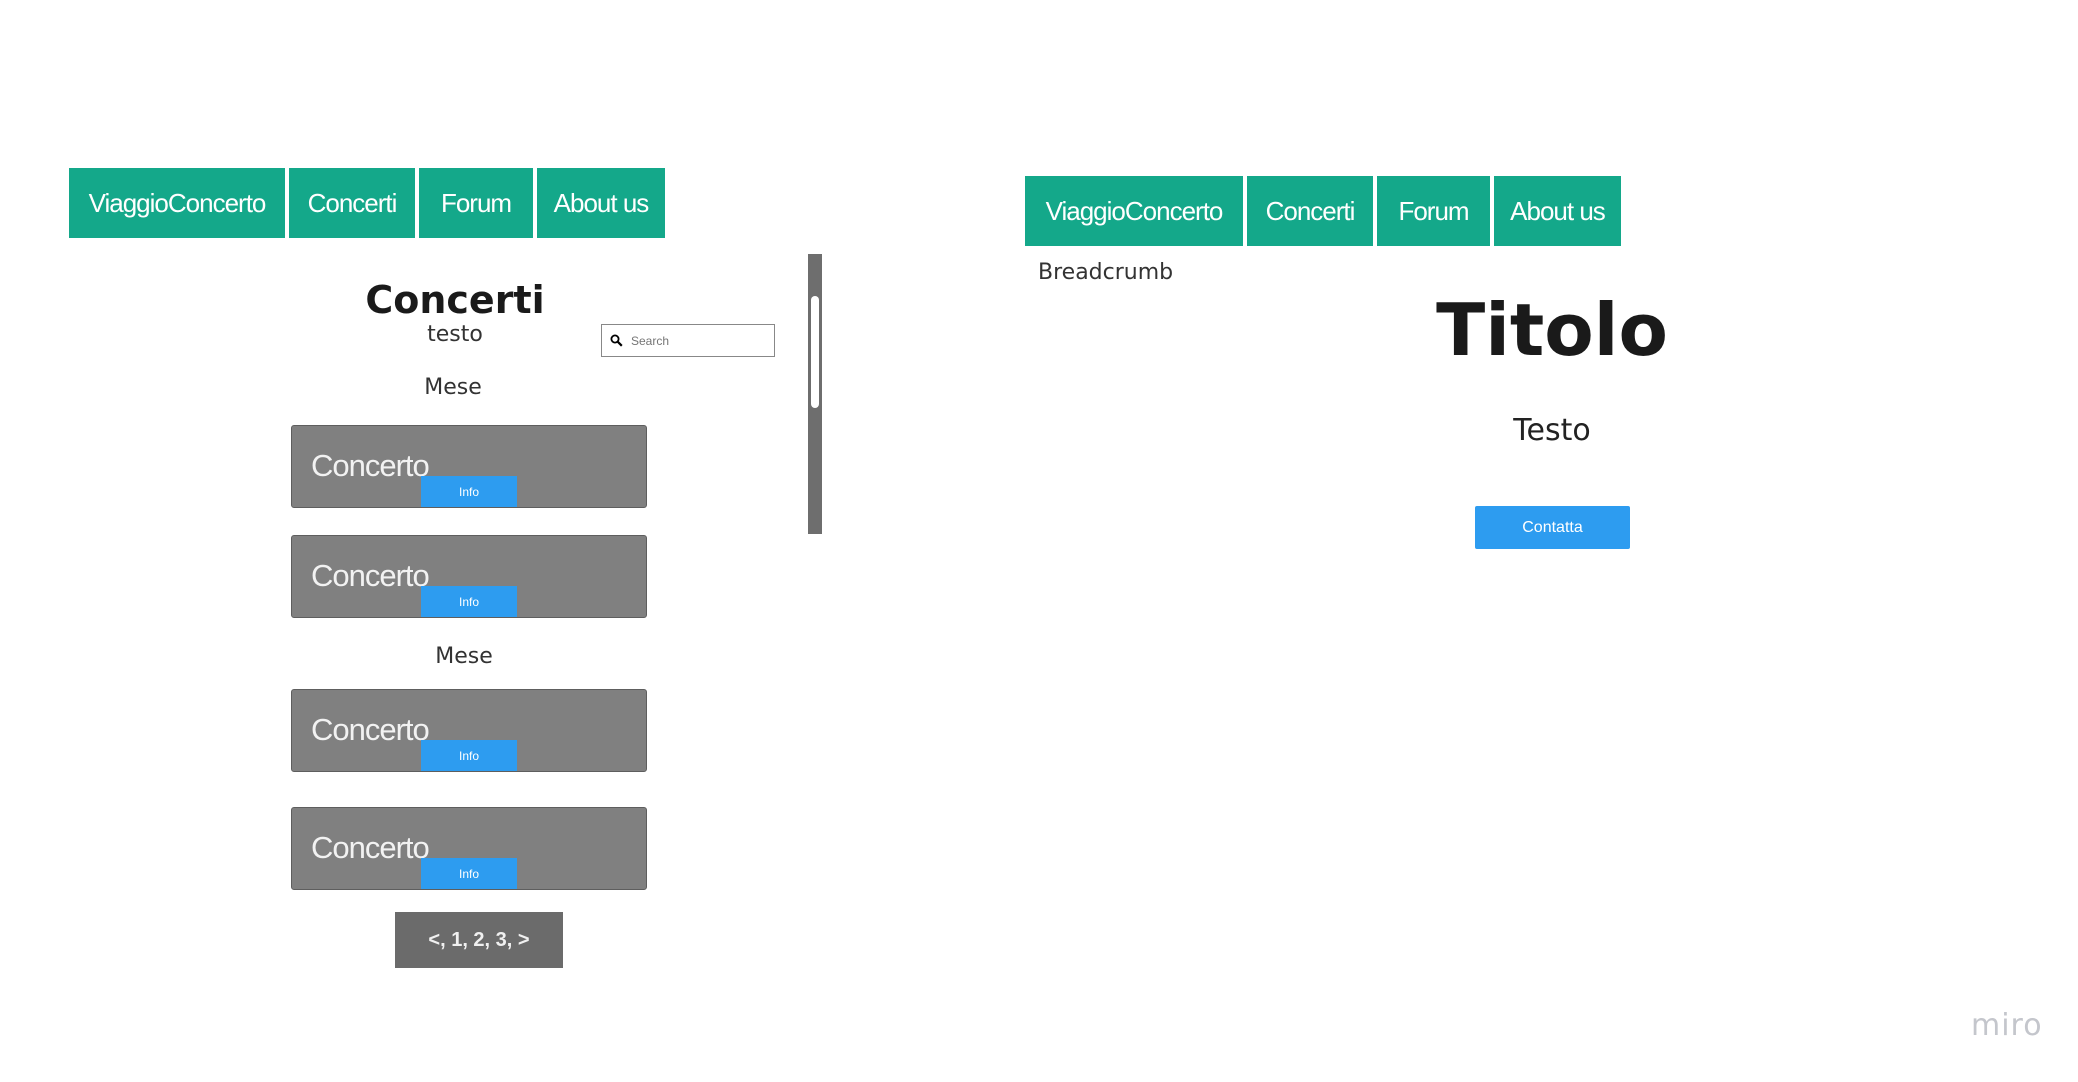  I want to click on left-nav-bar: ViaggioConcerto Concerti Forum About us, so click(367, 203).